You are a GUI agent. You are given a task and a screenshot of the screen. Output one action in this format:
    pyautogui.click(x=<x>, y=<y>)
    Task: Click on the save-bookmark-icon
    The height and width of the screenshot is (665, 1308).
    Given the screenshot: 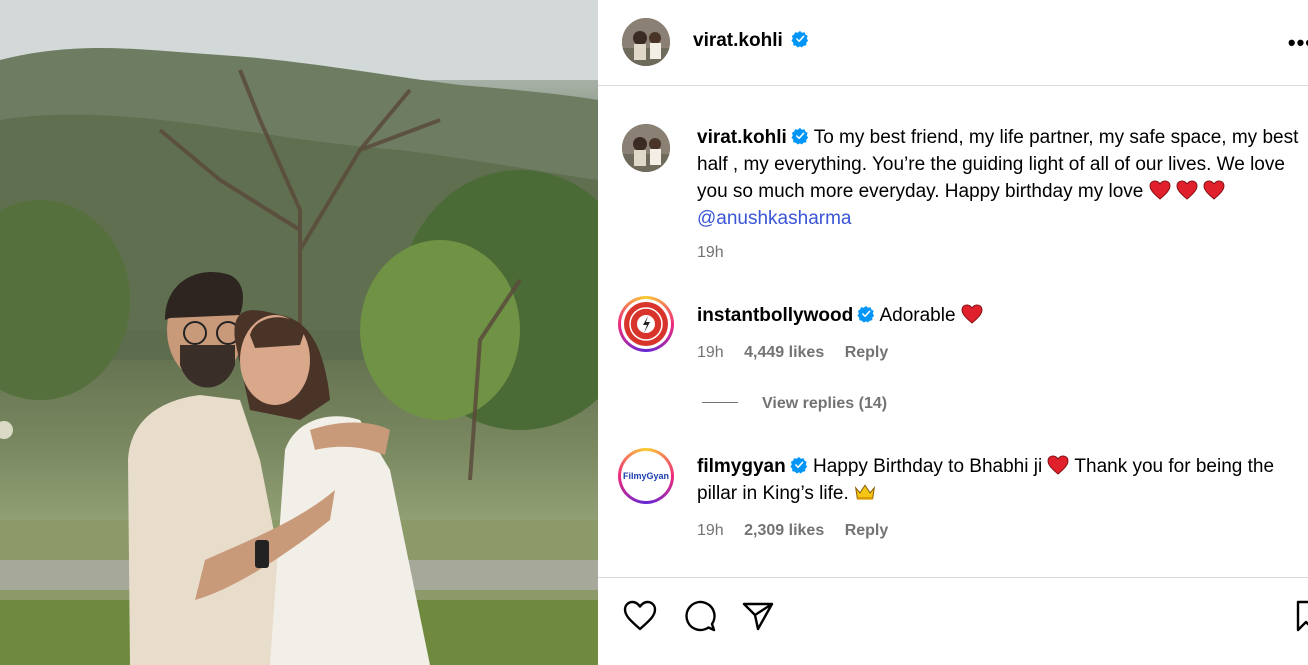 What is the action you would take?
    pyautogui.click(x=1302, y=616)
    